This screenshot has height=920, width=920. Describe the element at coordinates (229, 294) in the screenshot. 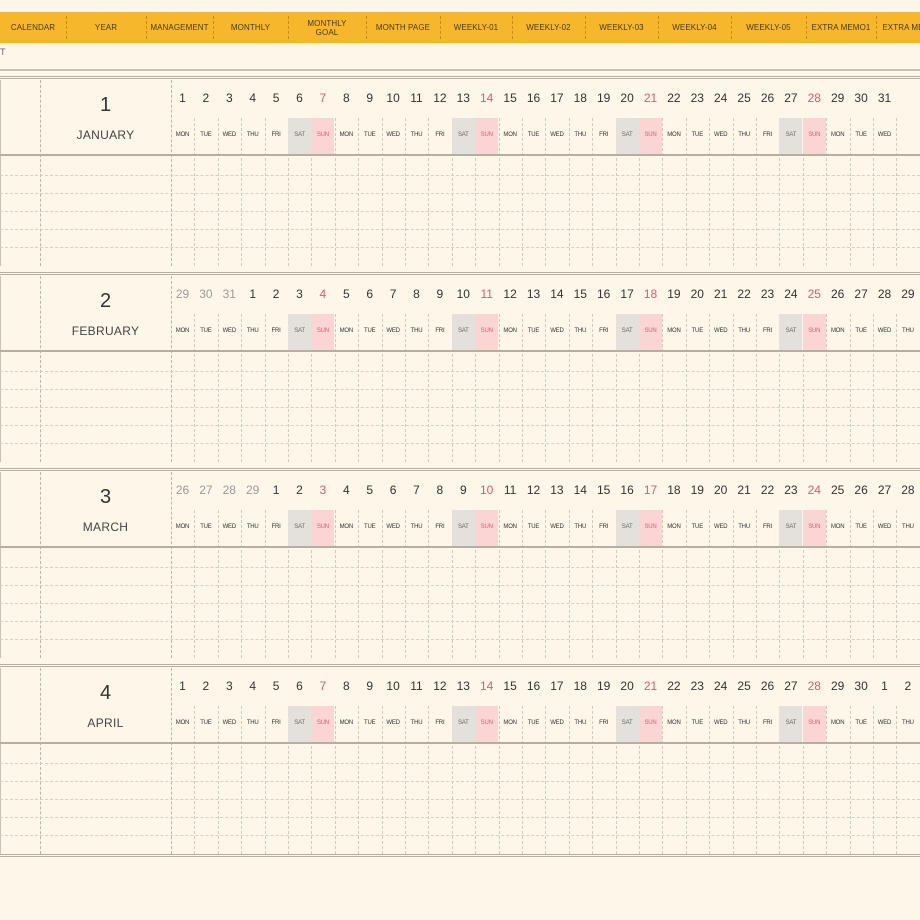

I see `day-number: 31` at that location.